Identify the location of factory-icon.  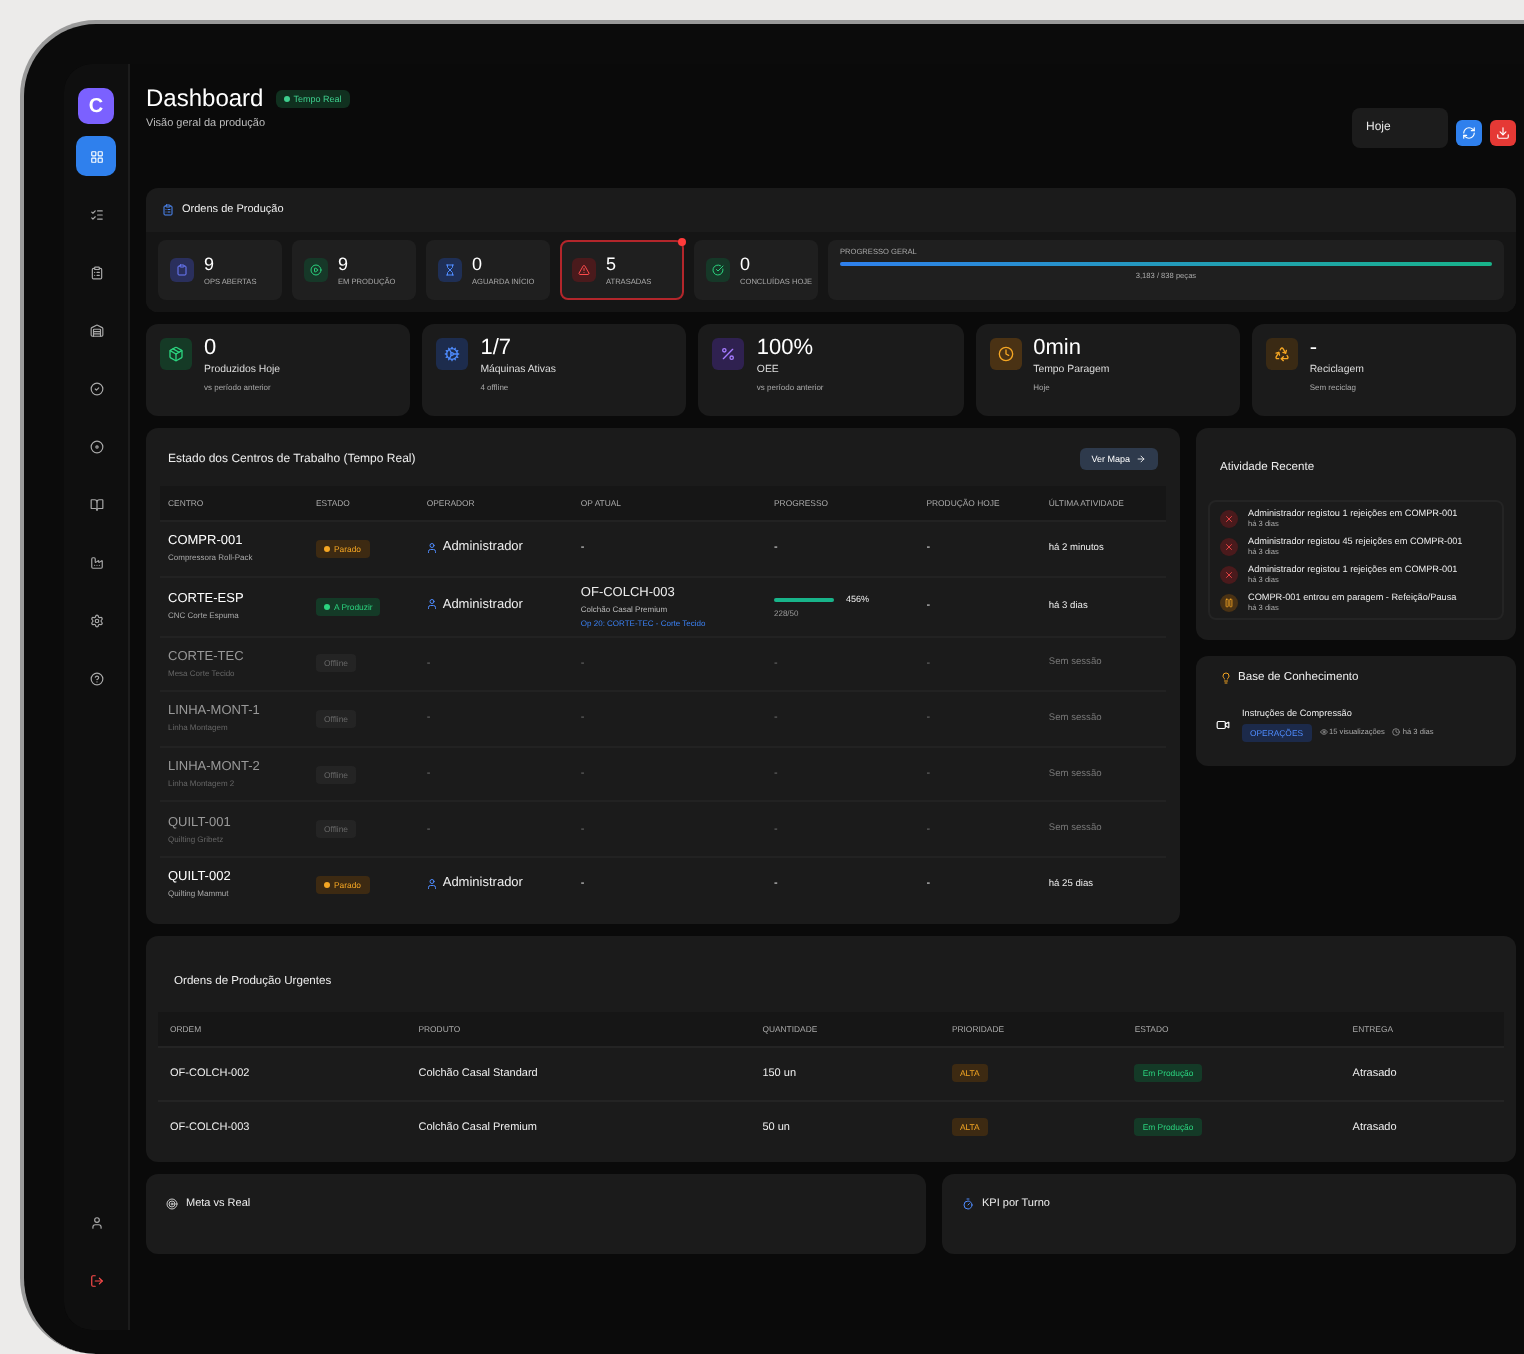
(96, 562).